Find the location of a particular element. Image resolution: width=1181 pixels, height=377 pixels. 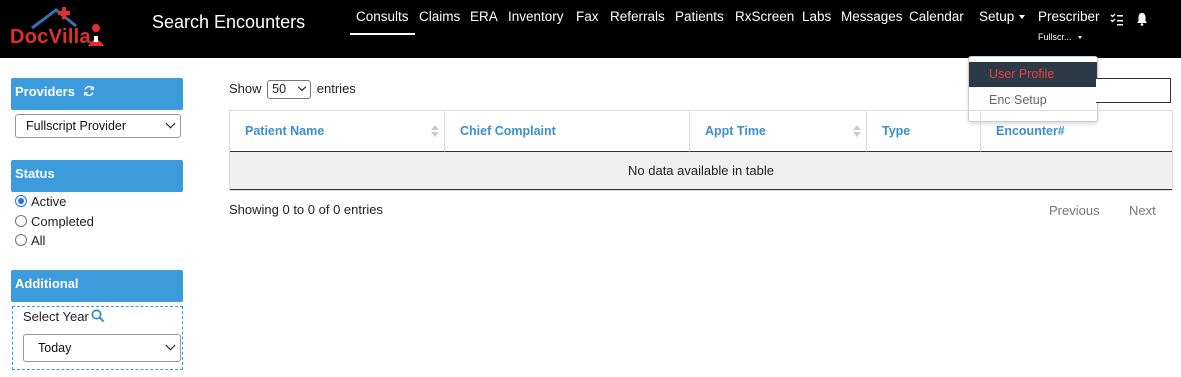

providers-panel-header: Providers is located at coordinates (97, 94).